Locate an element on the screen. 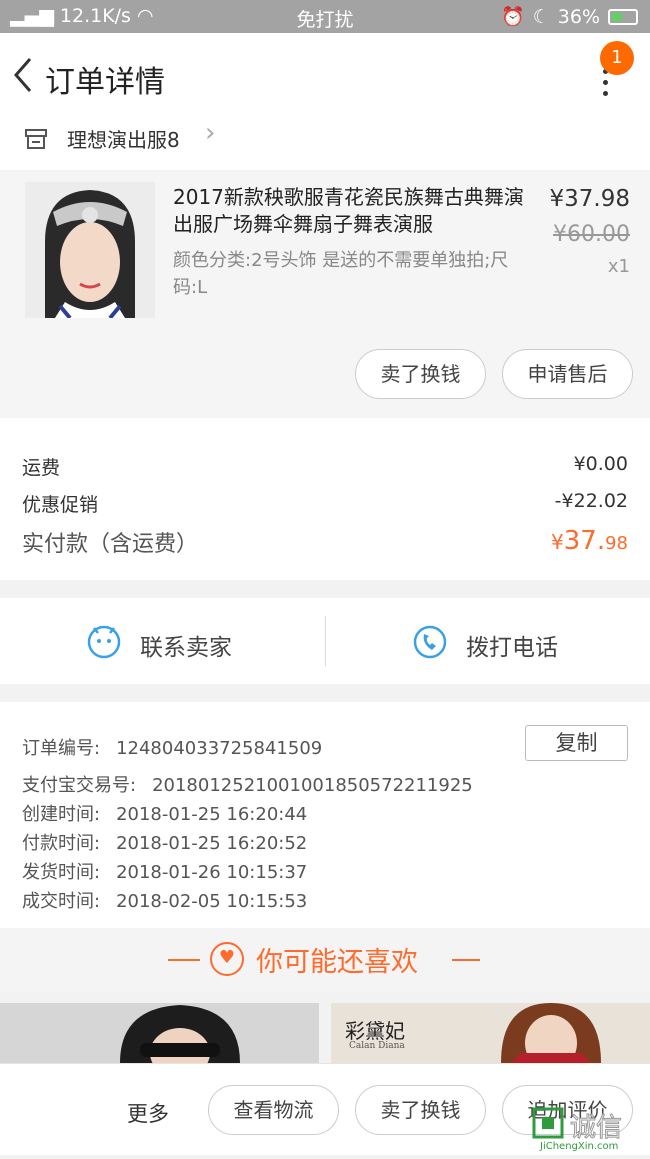 The image size is (650, 1159). brand-logo: 彩黛妃 is located at coordinates (375, 1031).